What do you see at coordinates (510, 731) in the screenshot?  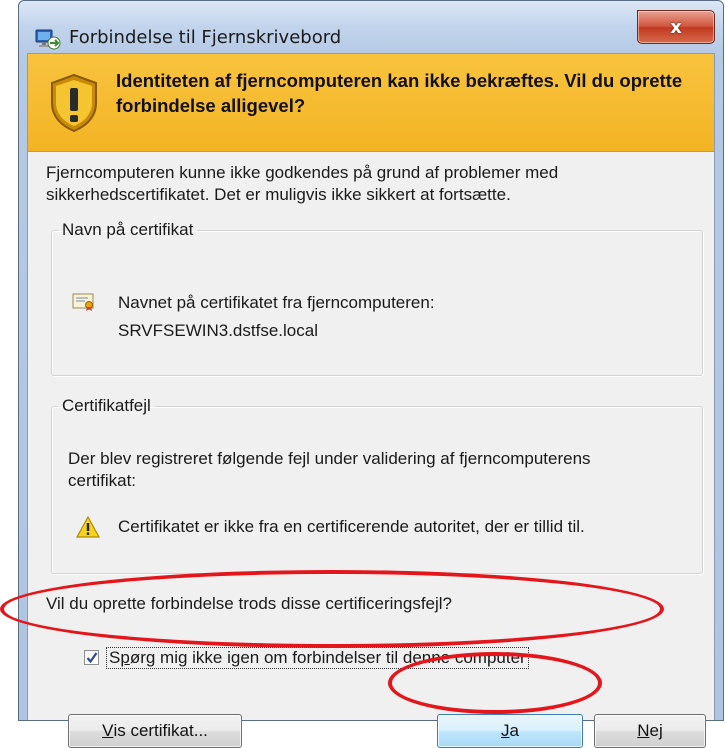 I see `yes-button: Ja` at bounding box center [510, 731].